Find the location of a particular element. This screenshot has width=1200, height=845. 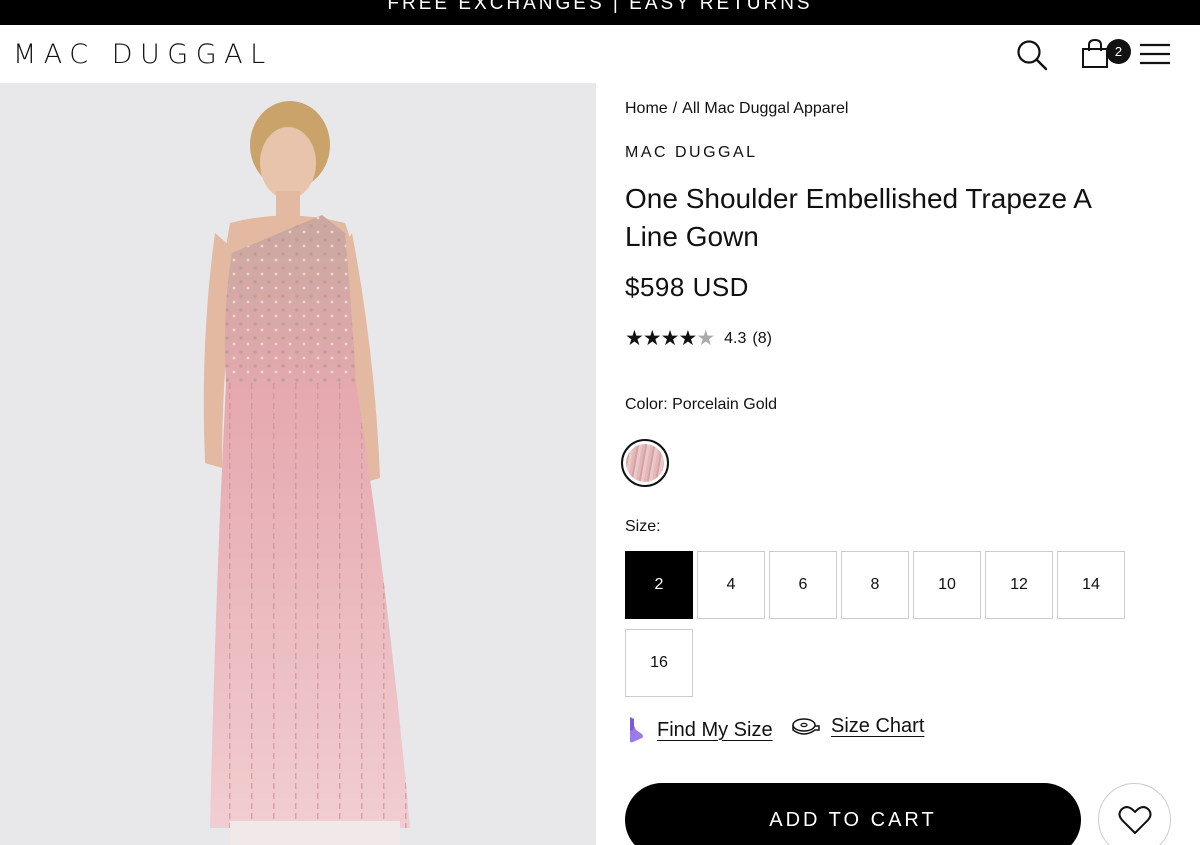

search-icon is located at coordinates (1032, 55).